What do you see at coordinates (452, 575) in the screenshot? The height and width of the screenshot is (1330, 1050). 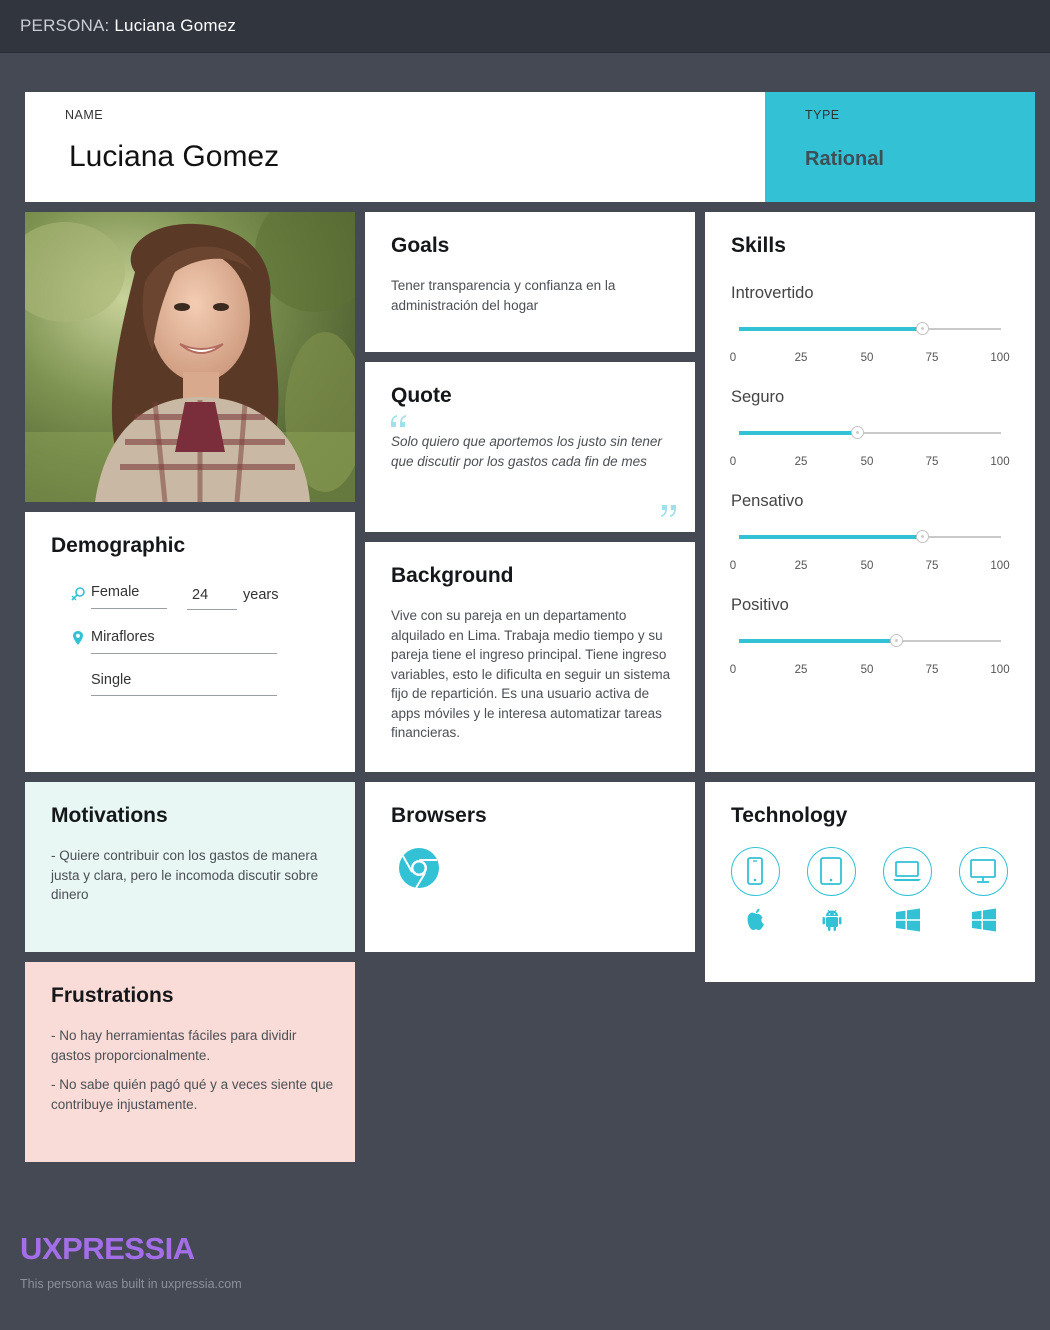 I see `background-title: Background` at bounding box center [452, 575].